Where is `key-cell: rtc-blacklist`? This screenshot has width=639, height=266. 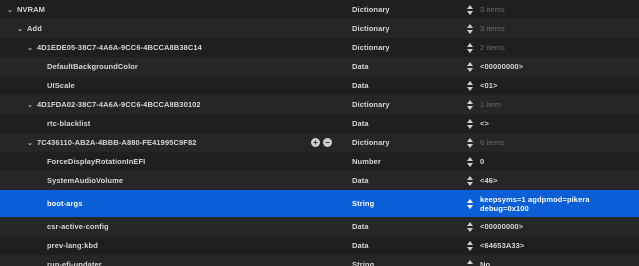
key-cell: rtc-blacklist is located at coordinates (178, 123).